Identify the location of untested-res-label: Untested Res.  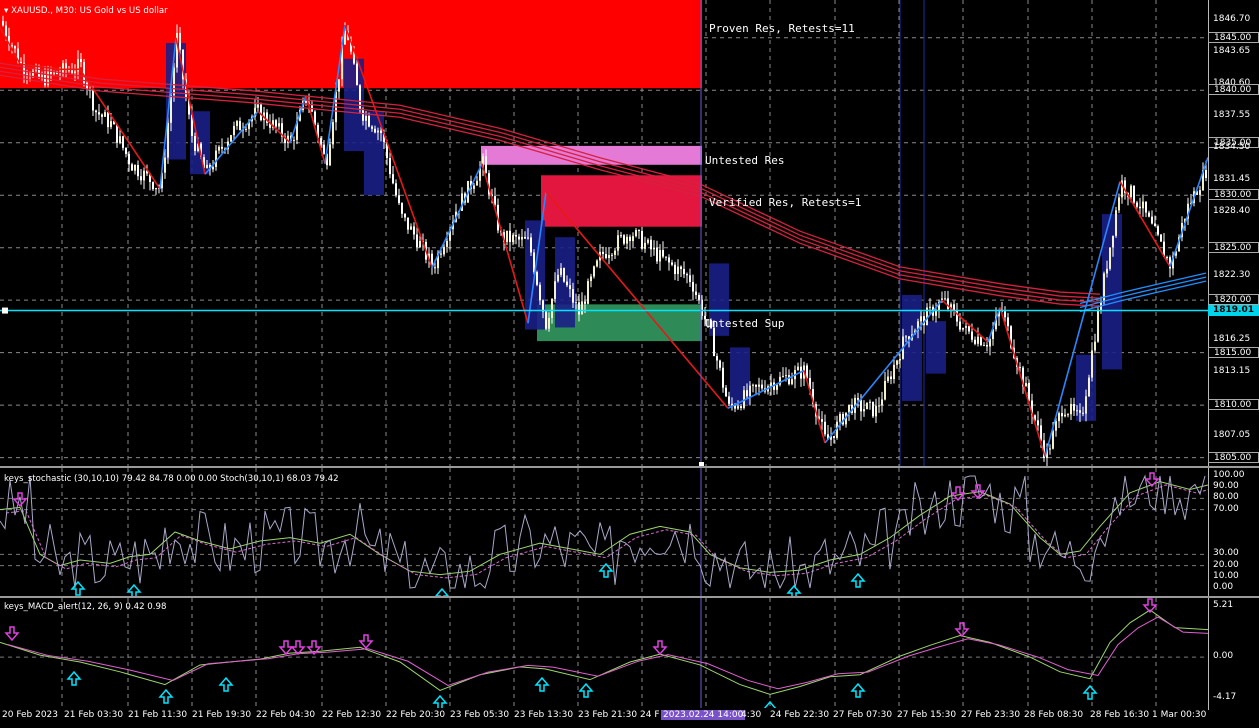
(745, 160).